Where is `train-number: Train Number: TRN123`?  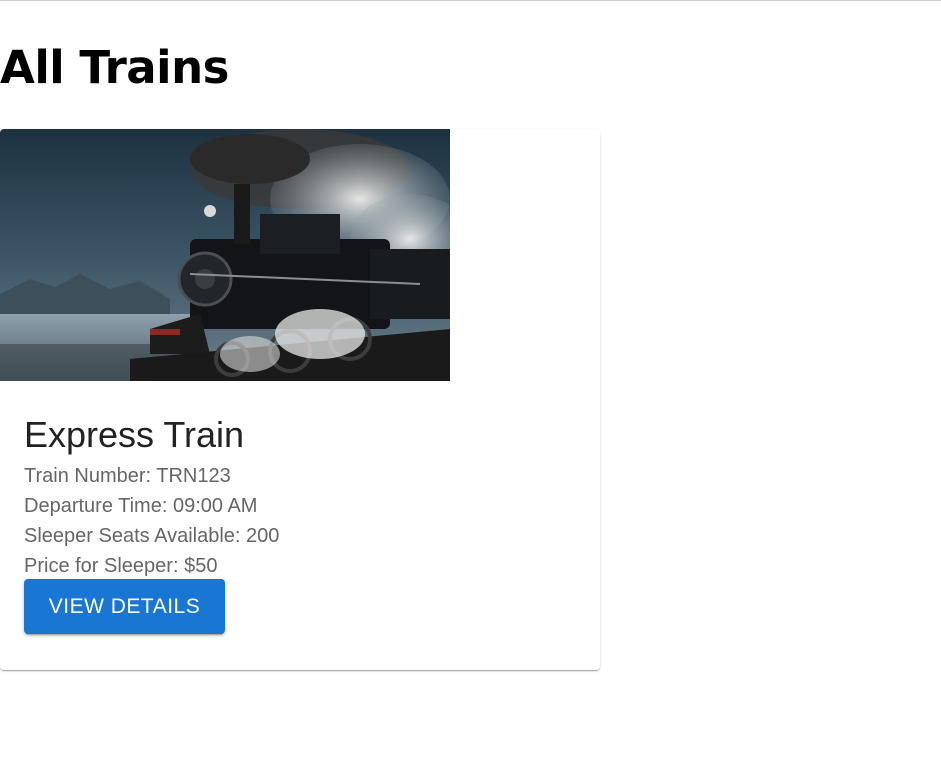
train-number: Train Number: TRN123 is located at coordinates (127, 476).